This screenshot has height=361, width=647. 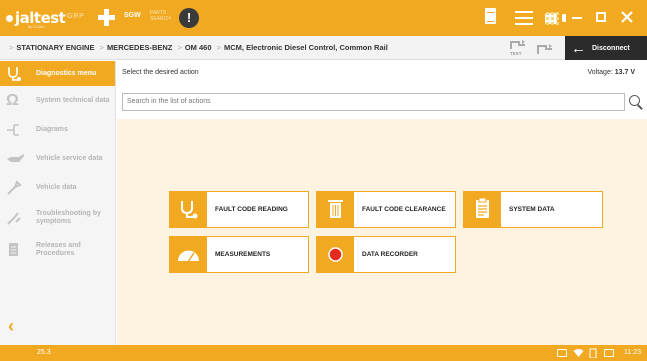 I want to click on minimize-icon, so click(x=577, y=18).